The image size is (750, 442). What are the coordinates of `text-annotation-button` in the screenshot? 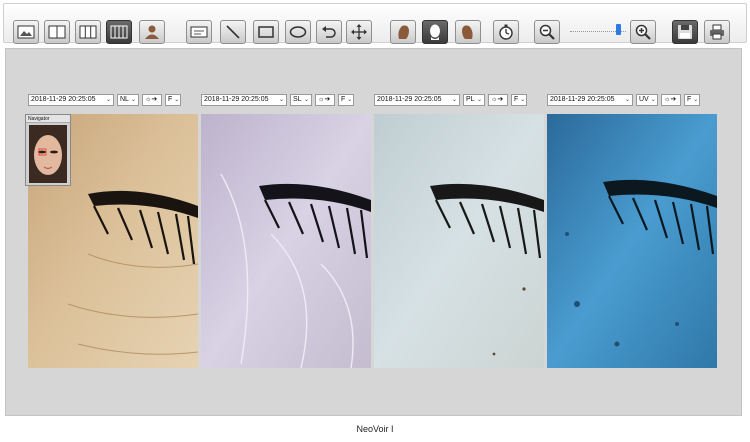 It's located at (199, 32).